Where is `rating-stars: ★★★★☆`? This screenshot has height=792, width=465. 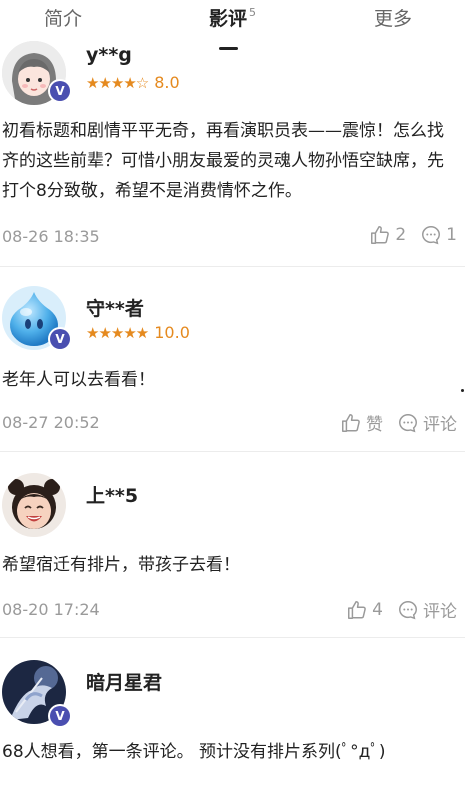 rating-stars: ★★★★☆ is located at coordinates (117, 82).